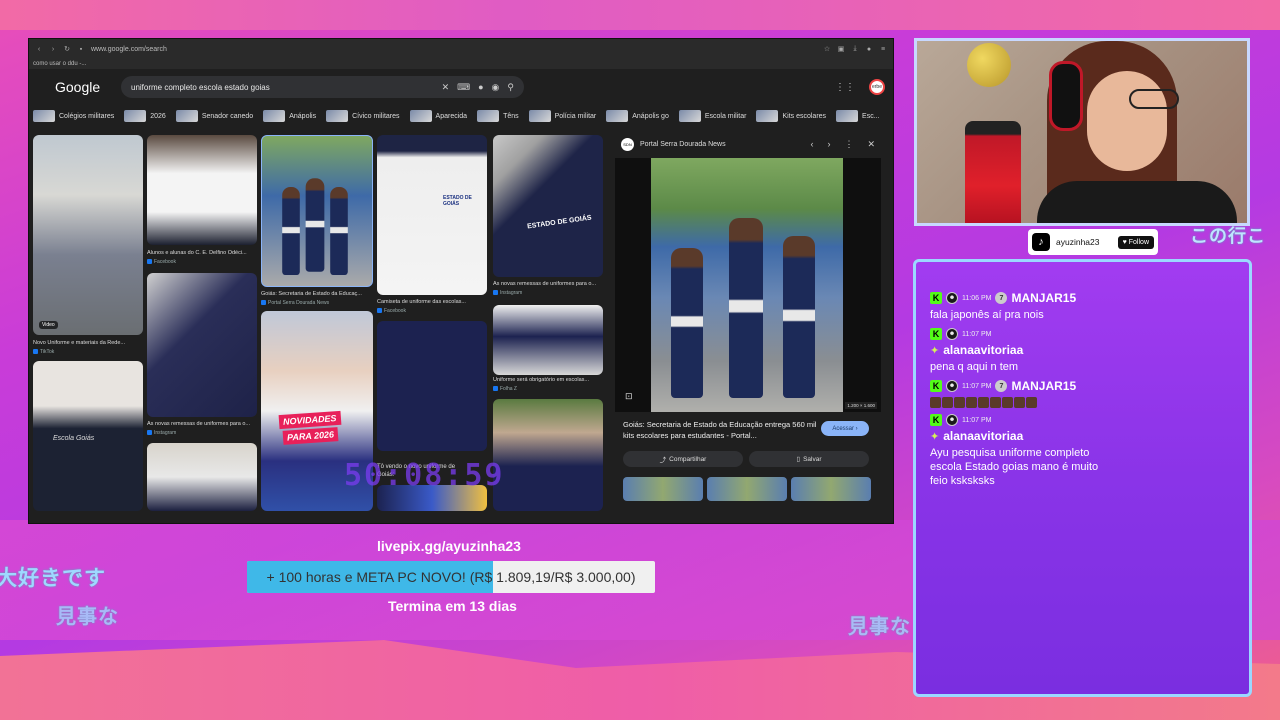 The height and width of the screenshot is (720, 1280). What do you see at coordinates (861, 405) in the screenshot?
I see `image-dimensions: 1.200 × 1.600` at bounding box center [861, 405].